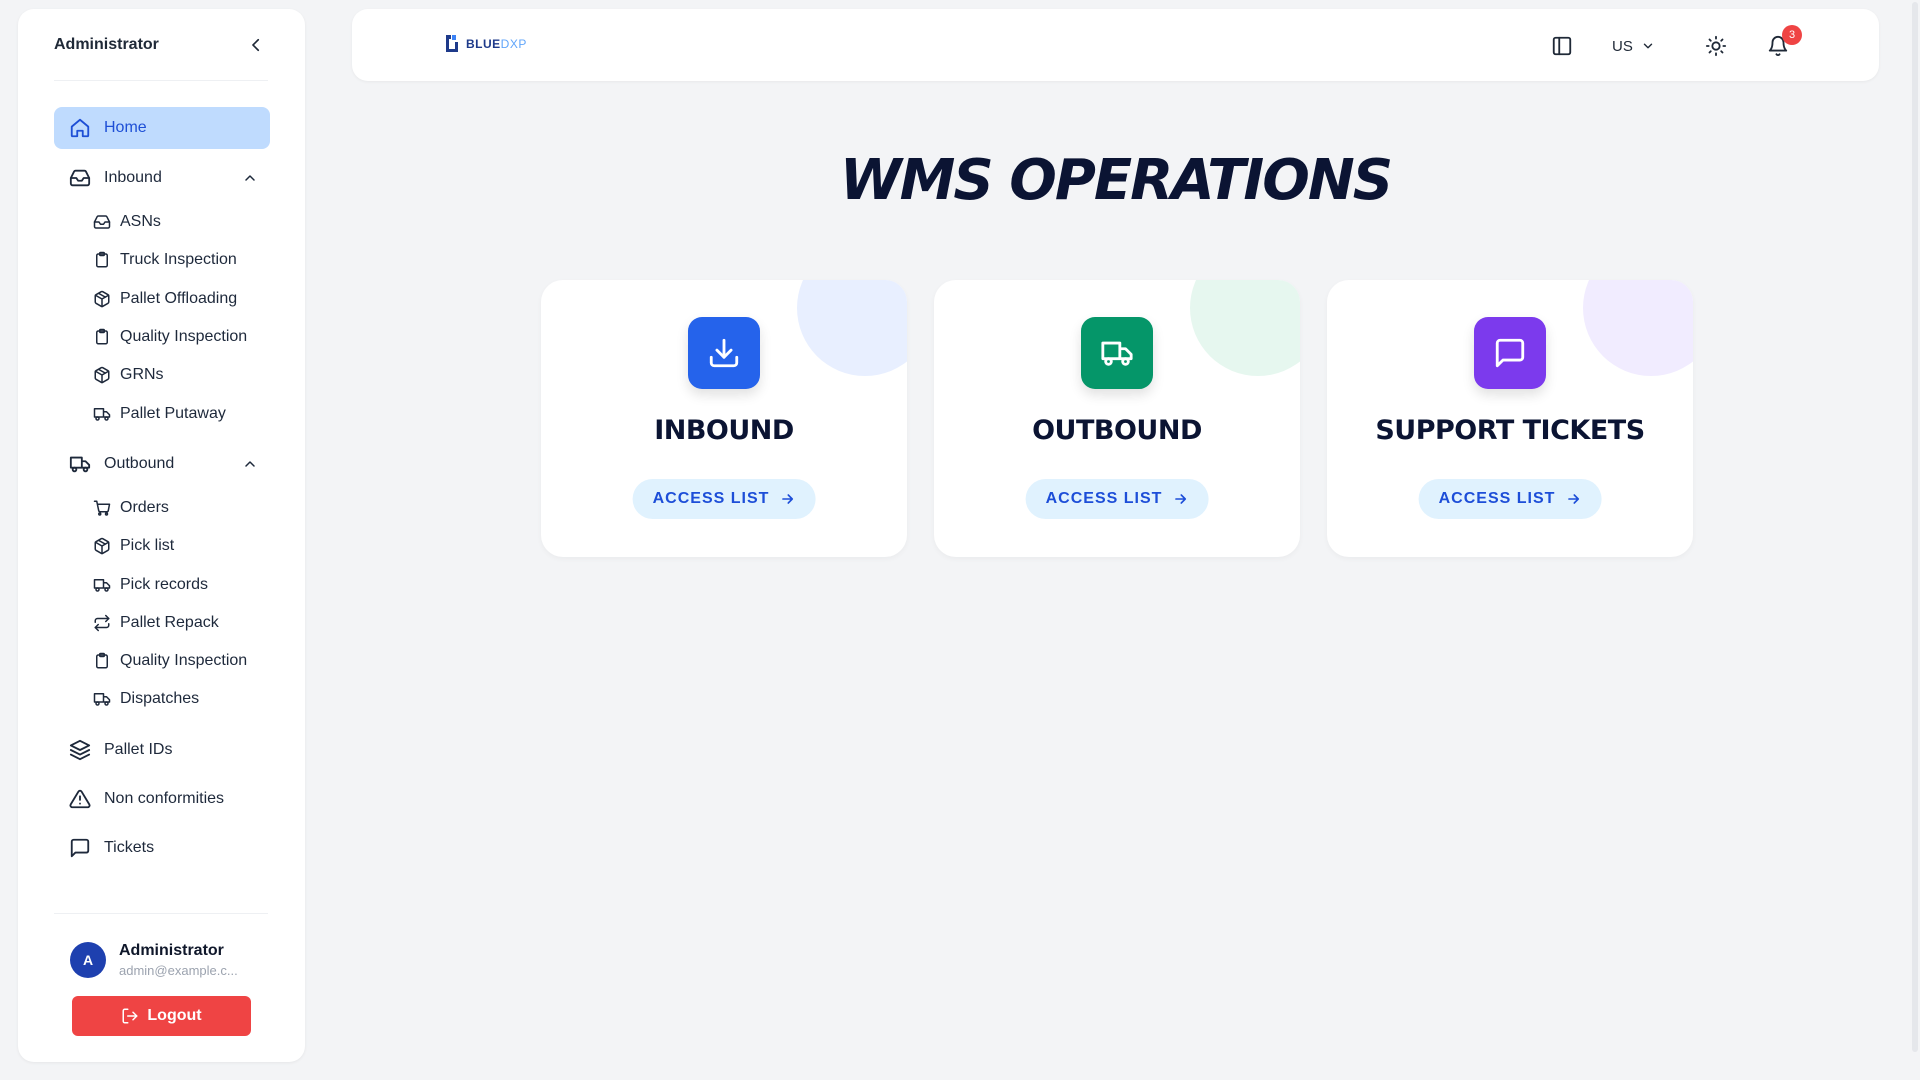 This screenshot has width=1920, height=1080. Describe the element at coordinates (1648, 46) in the screenshot. I see `chevron-down-icon` at that location.